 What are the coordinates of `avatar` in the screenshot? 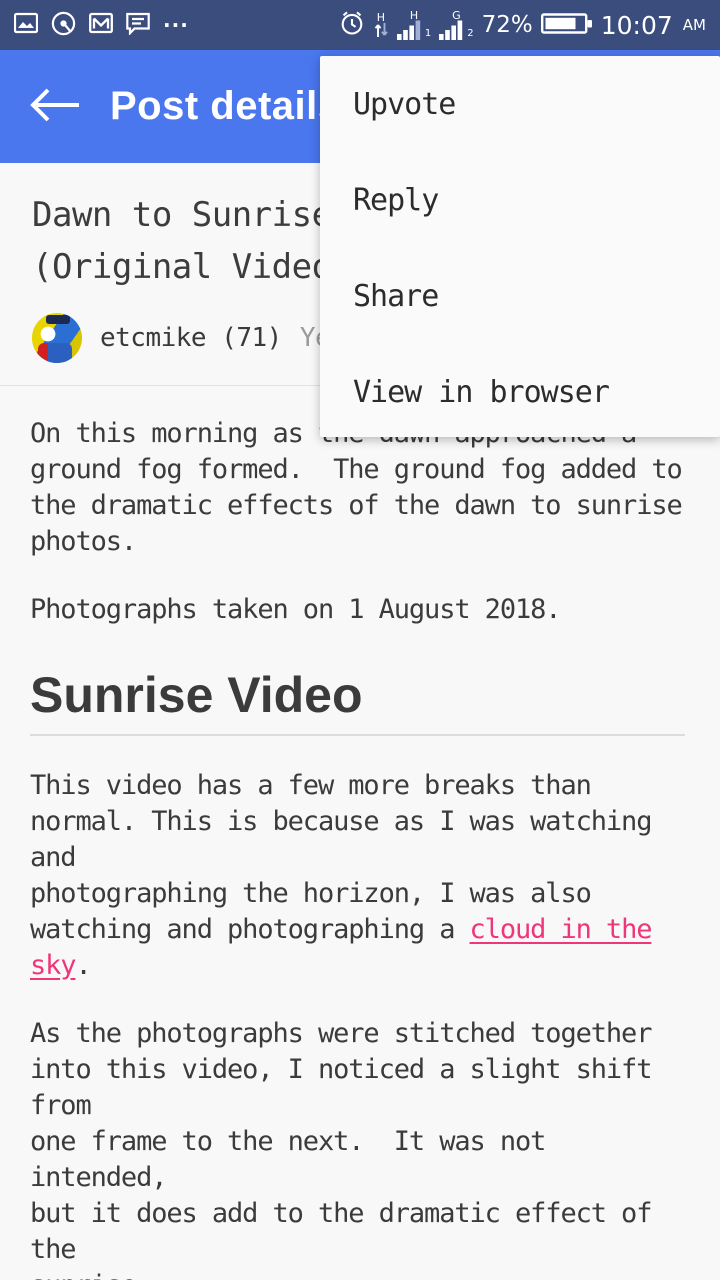 It's located at (57, 338).